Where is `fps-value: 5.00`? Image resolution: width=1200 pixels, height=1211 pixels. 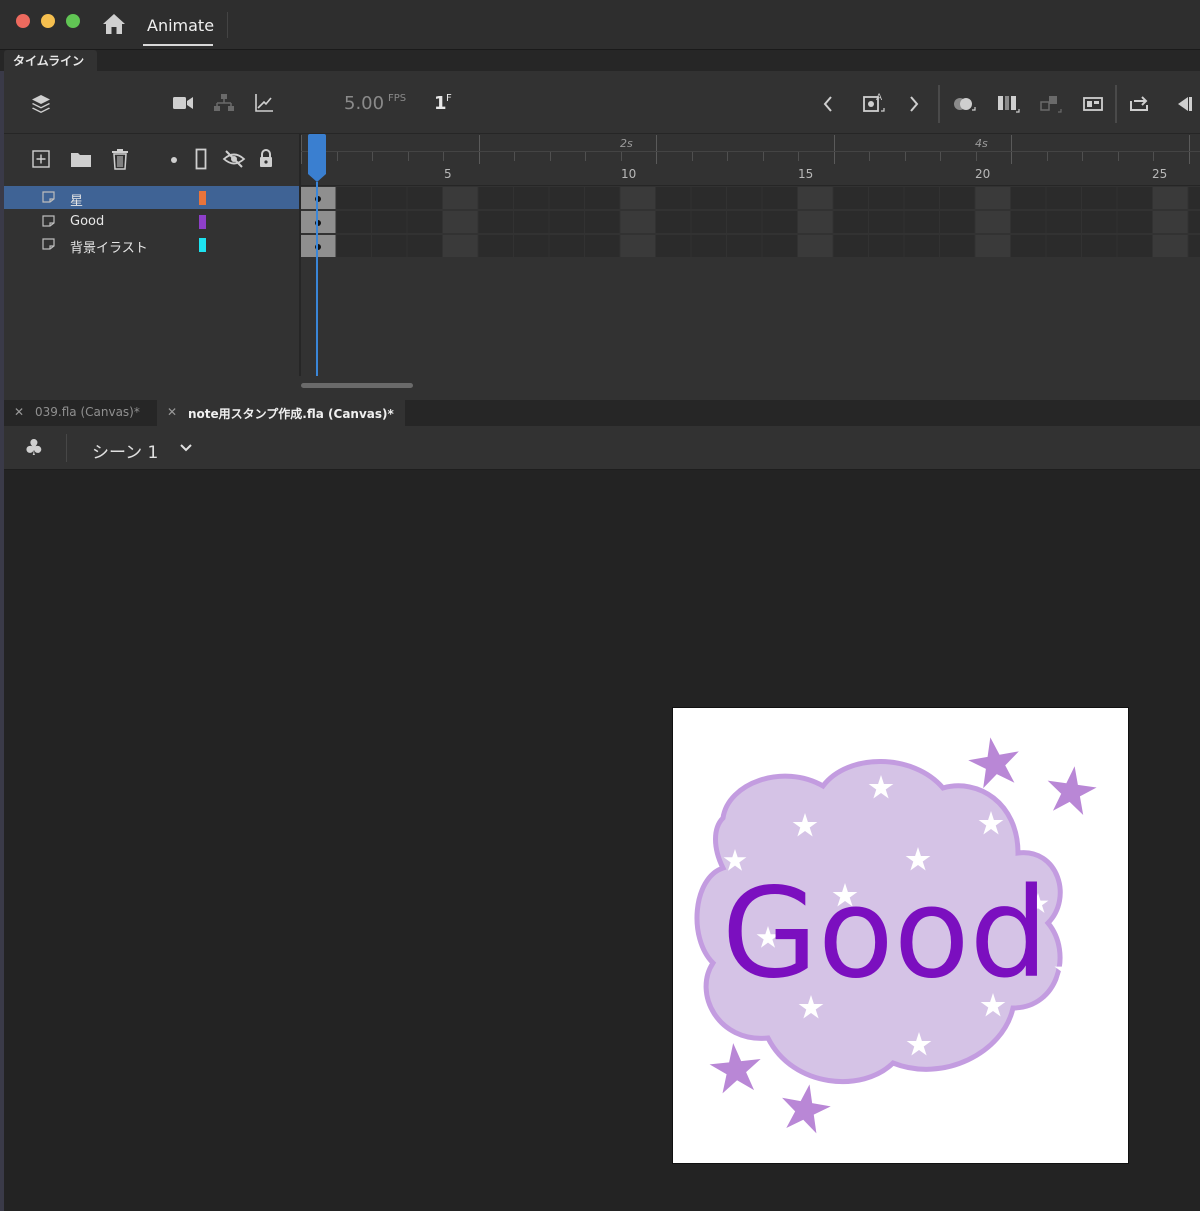 fps-value: 5.00 is located at coordinates (364, 103).